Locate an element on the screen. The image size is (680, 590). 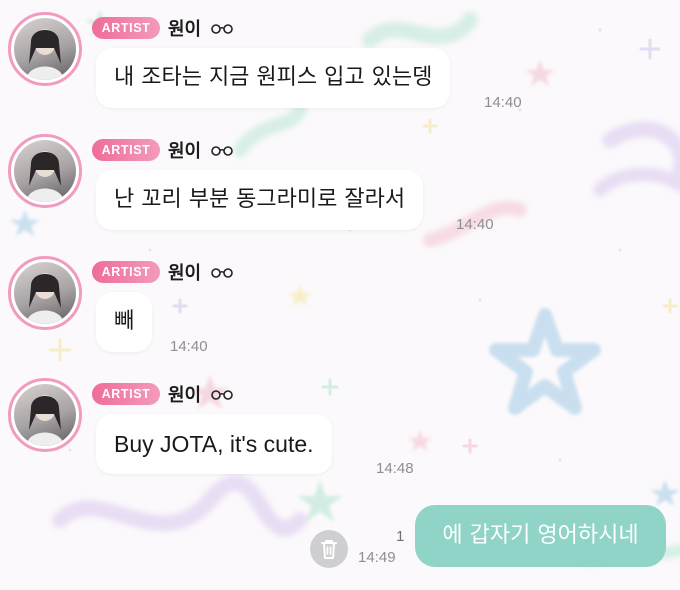
message-bubble: 빼 is located at coordinates (124, 322).